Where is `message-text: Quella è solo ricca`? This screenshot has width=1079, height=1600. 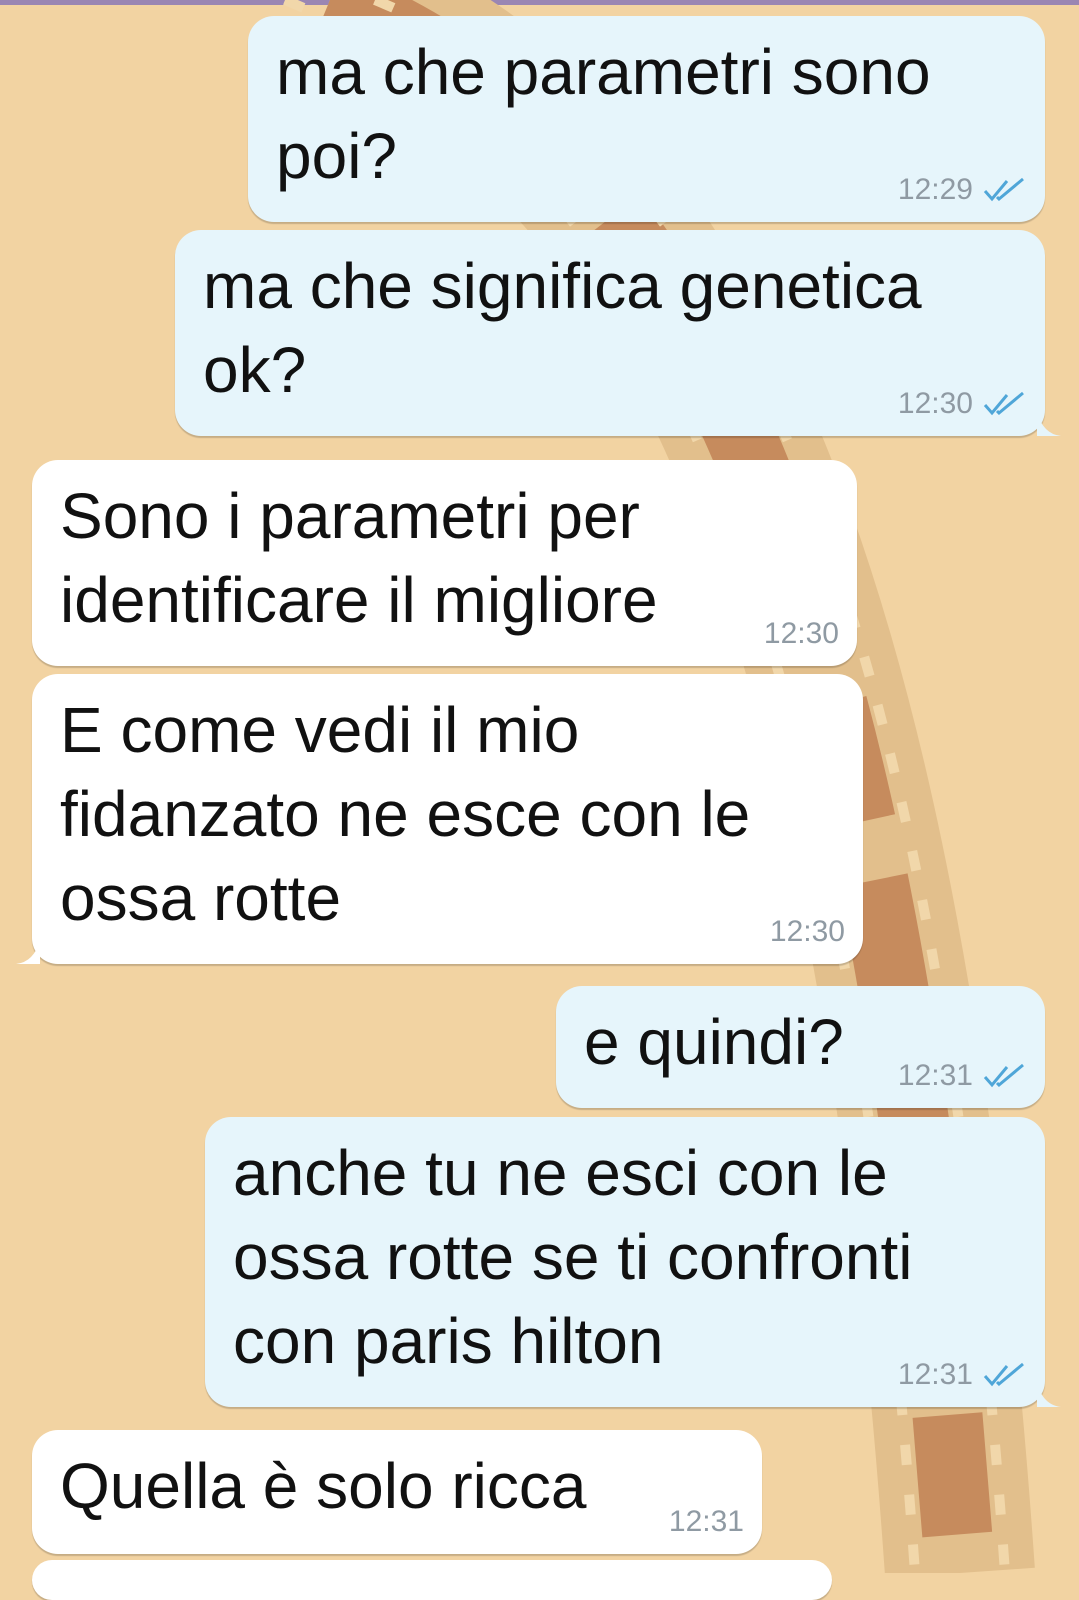 message-text: Quella è solo ricca is located at coordinates (323, 1486).